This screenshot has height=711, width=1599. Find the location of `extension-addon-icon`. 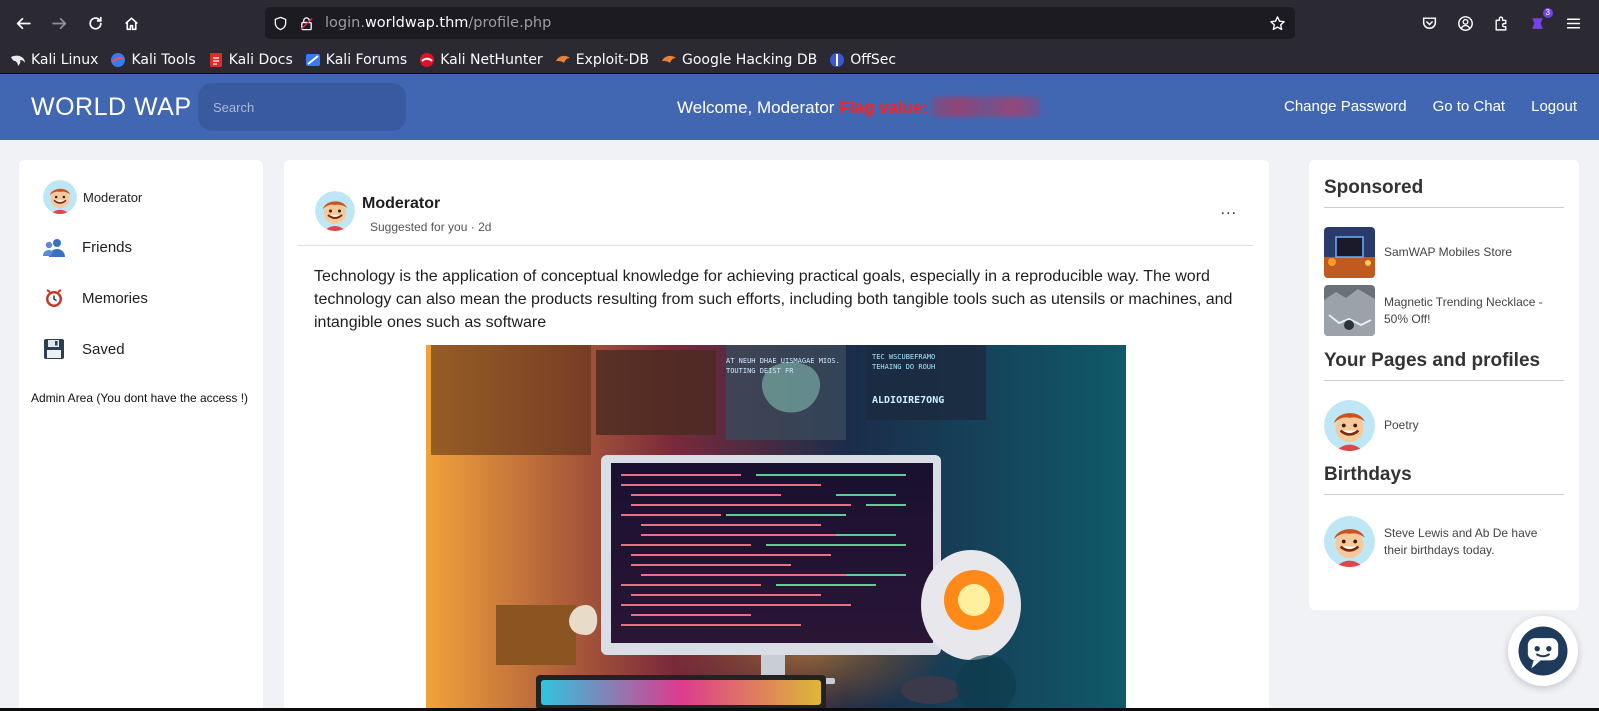

extension-addon-icon is located at coordinates (1537, 23).